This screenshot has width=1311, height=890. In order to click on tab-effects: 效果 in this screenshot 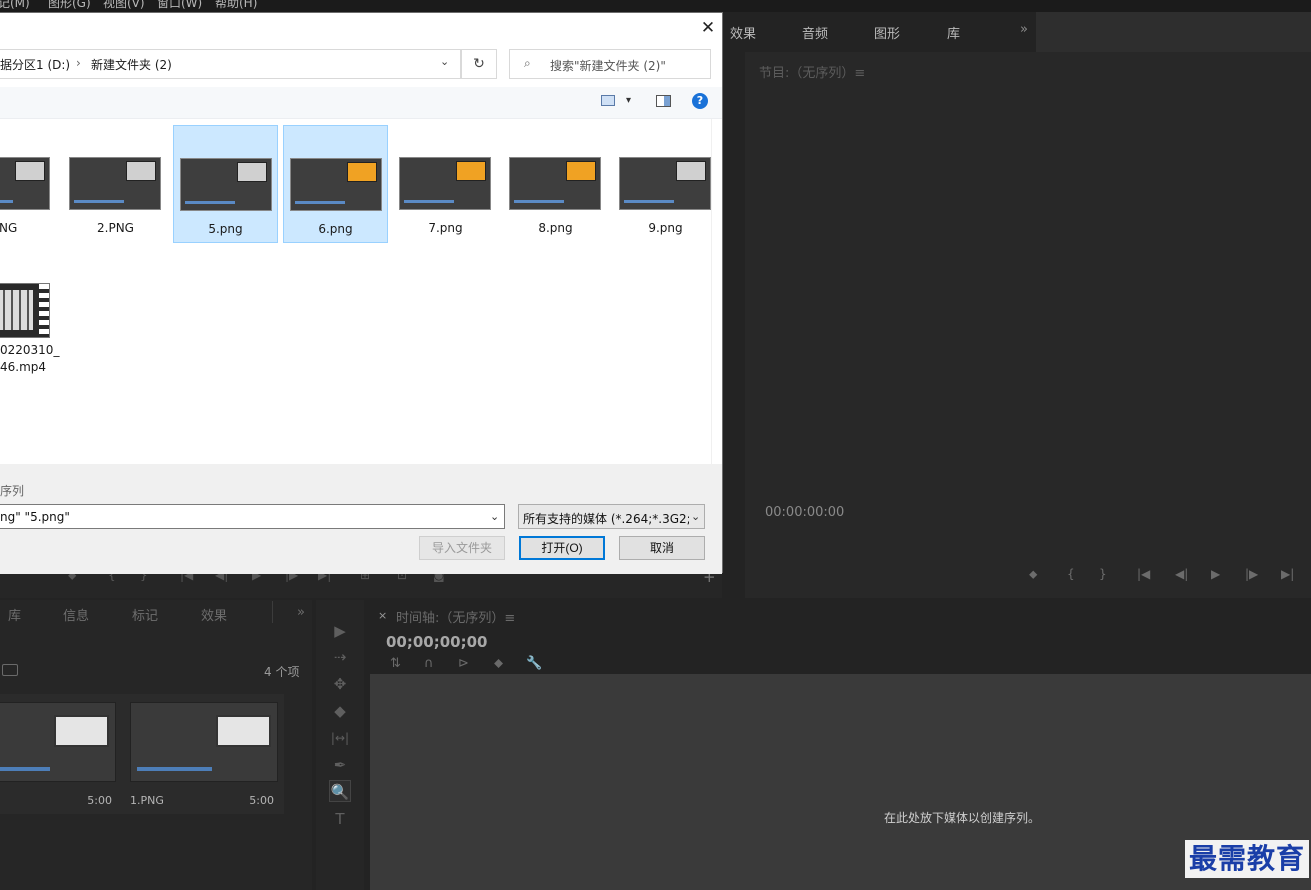, I will do `click(743, 32)`.